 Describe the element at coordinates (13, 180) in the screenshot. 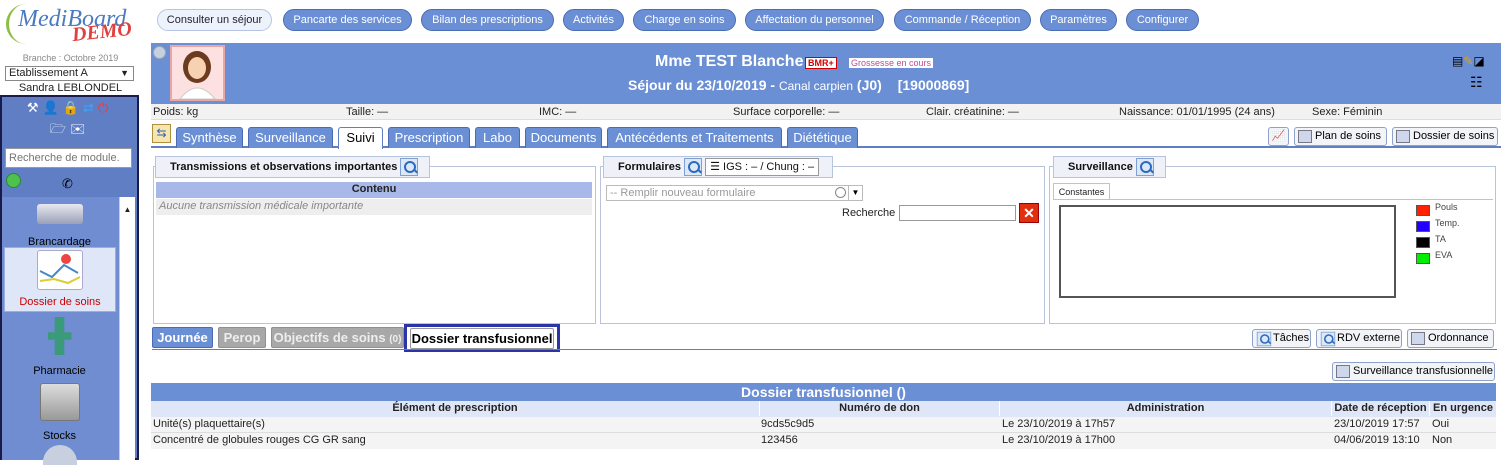

I see `add-icon` at that location.